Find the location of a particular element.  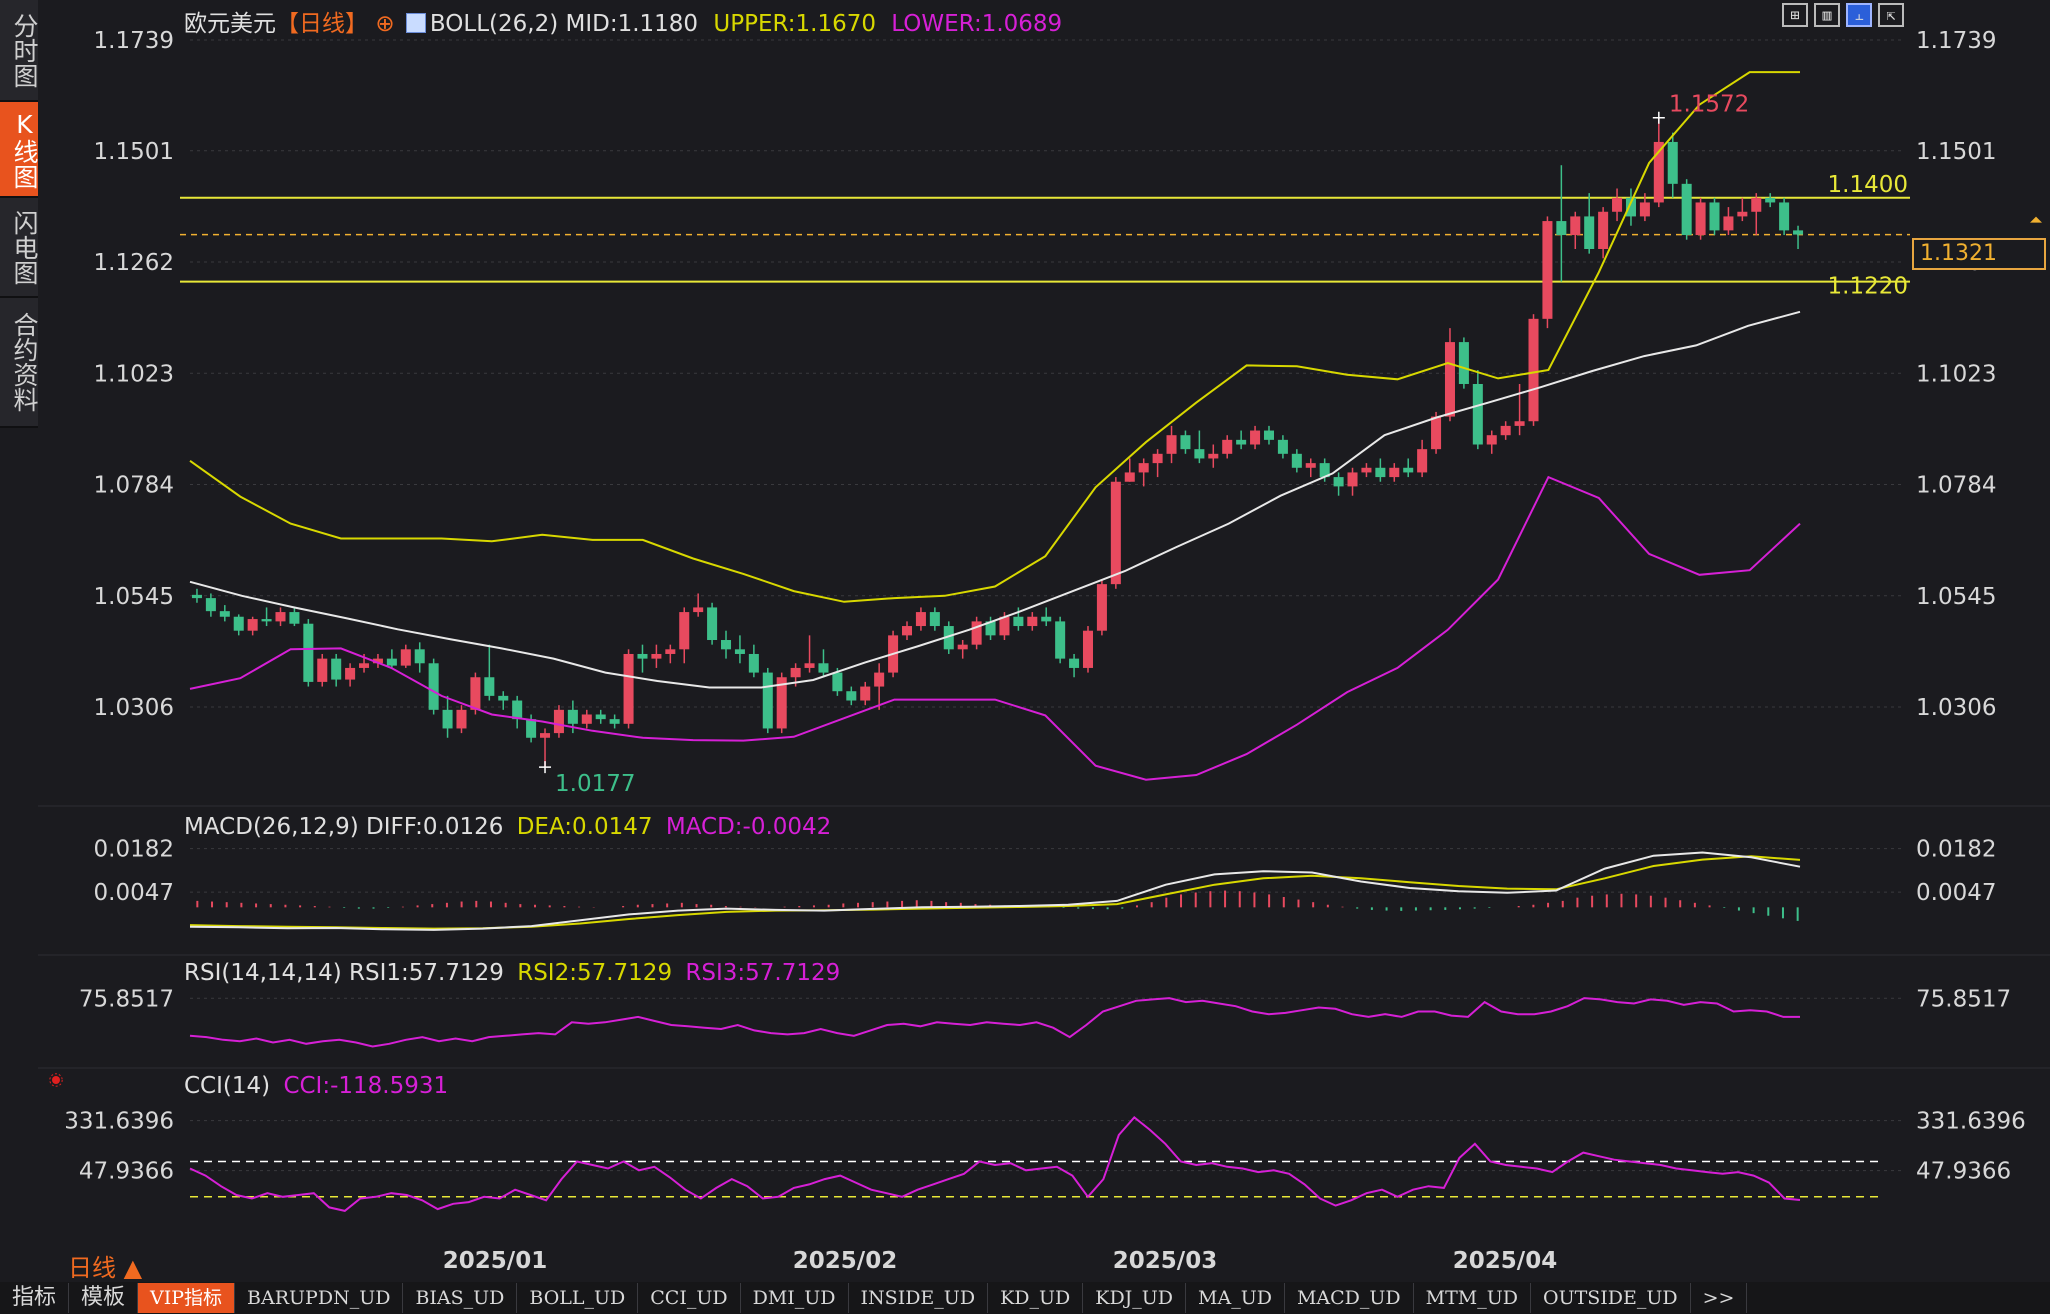

more-tabs-button: >> is located at coordinates (1719, 1298).